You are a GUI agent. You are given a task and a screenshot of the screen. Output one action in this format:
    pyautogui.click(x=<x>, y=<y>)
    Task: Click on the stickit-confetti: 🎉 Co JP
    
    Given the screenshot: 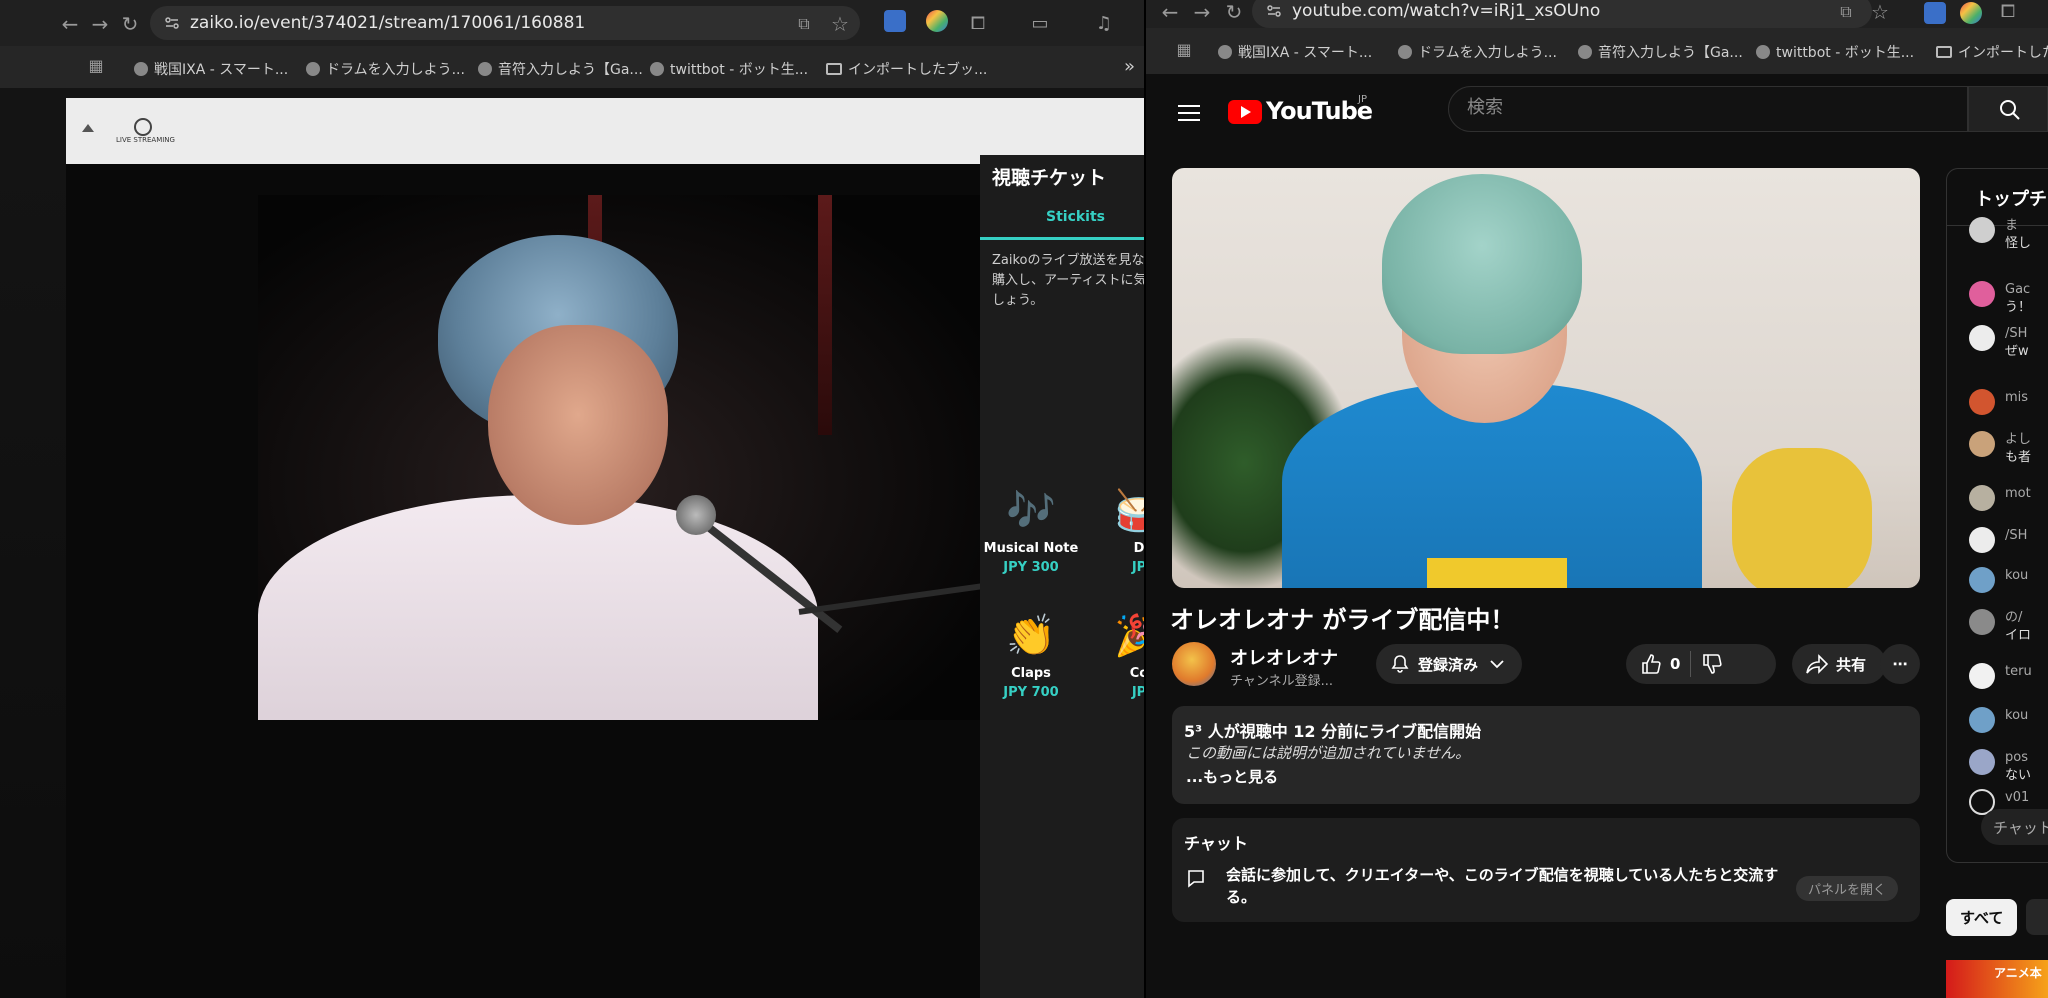 What is the action you would take?
    pyautogui.click(x=1115, y=655)
    